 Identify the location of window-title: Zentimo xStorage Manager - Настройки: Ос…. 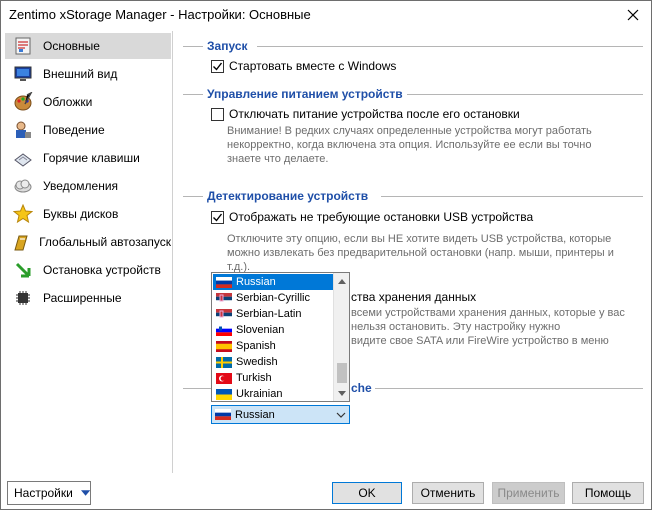
(160, 14).